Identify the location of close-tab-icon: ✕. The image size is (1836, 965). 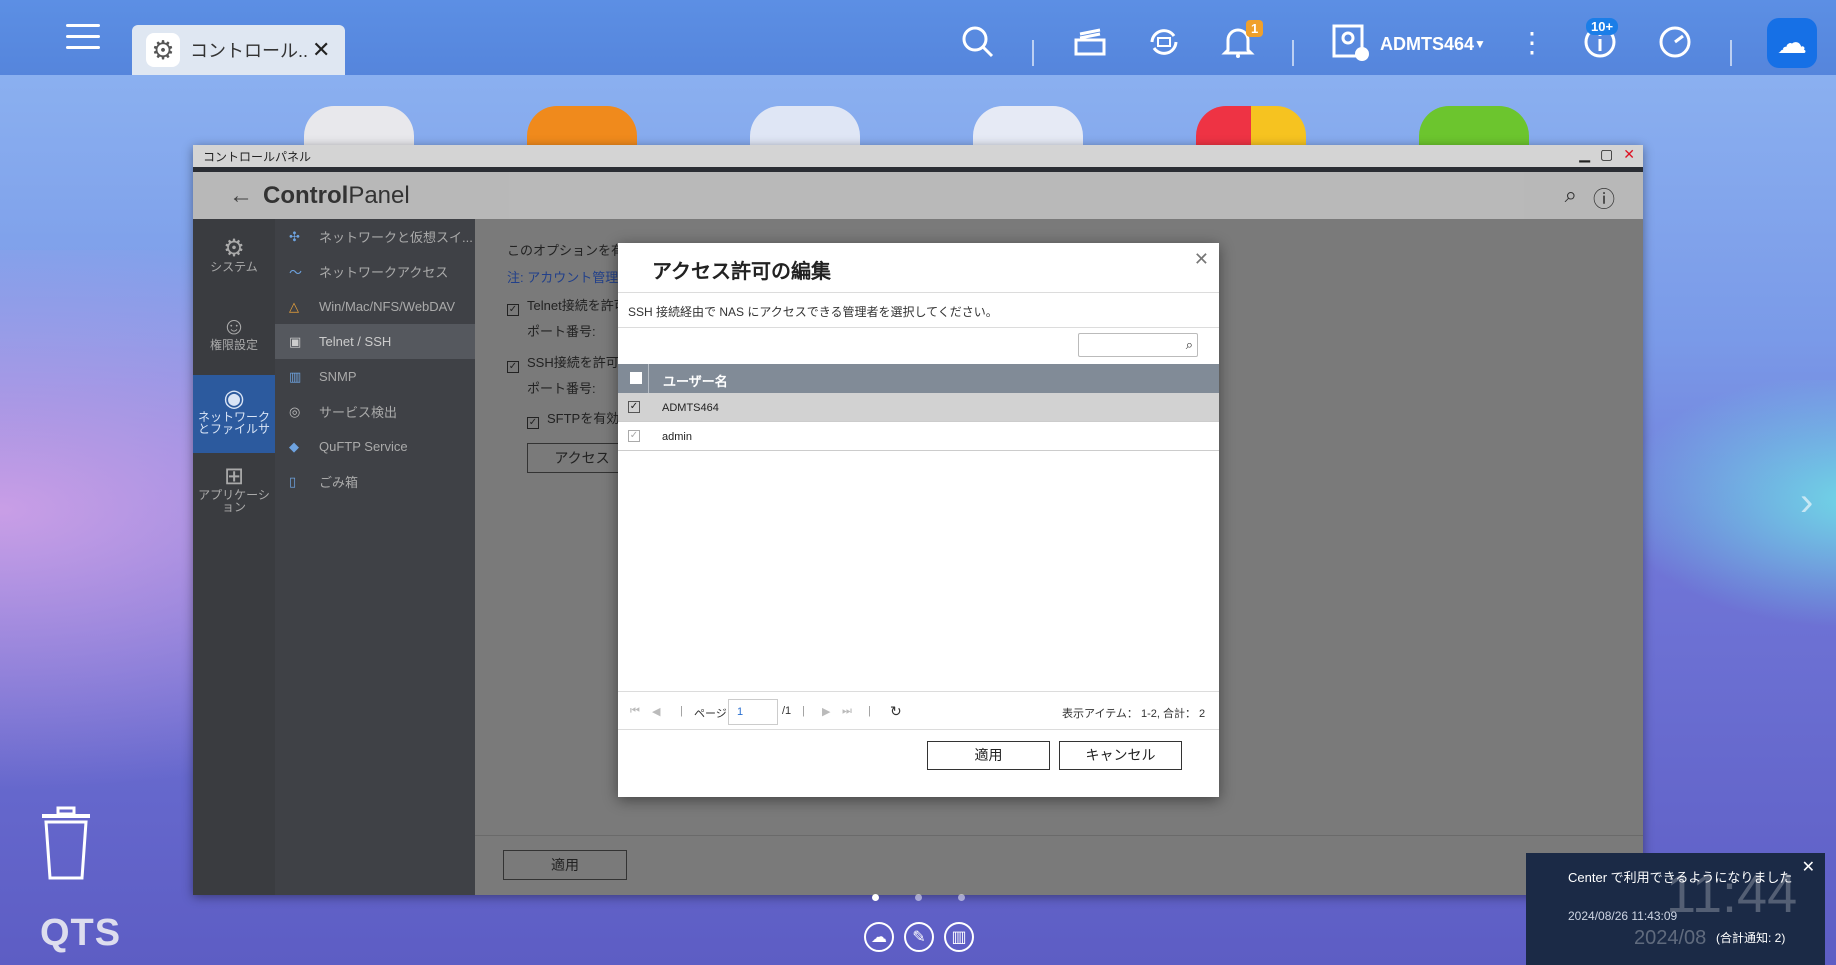
(321, 50).